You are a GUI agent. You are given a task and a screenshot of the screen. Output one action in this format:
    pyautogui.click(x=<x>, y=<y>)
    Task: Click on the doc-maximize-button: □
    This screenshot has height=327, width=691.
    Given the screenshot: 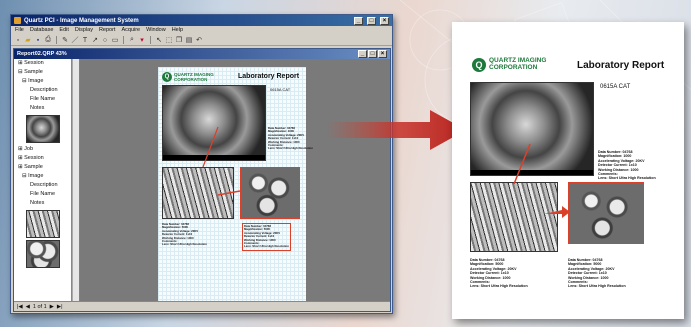 What is the action you would take?
    pyautogui.click(x=372, y=54)
    